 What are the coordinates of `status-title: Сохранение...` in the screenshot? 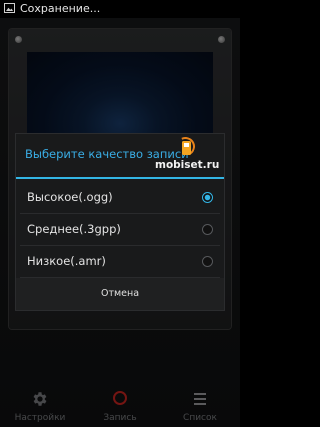 It's located at (60, 8).